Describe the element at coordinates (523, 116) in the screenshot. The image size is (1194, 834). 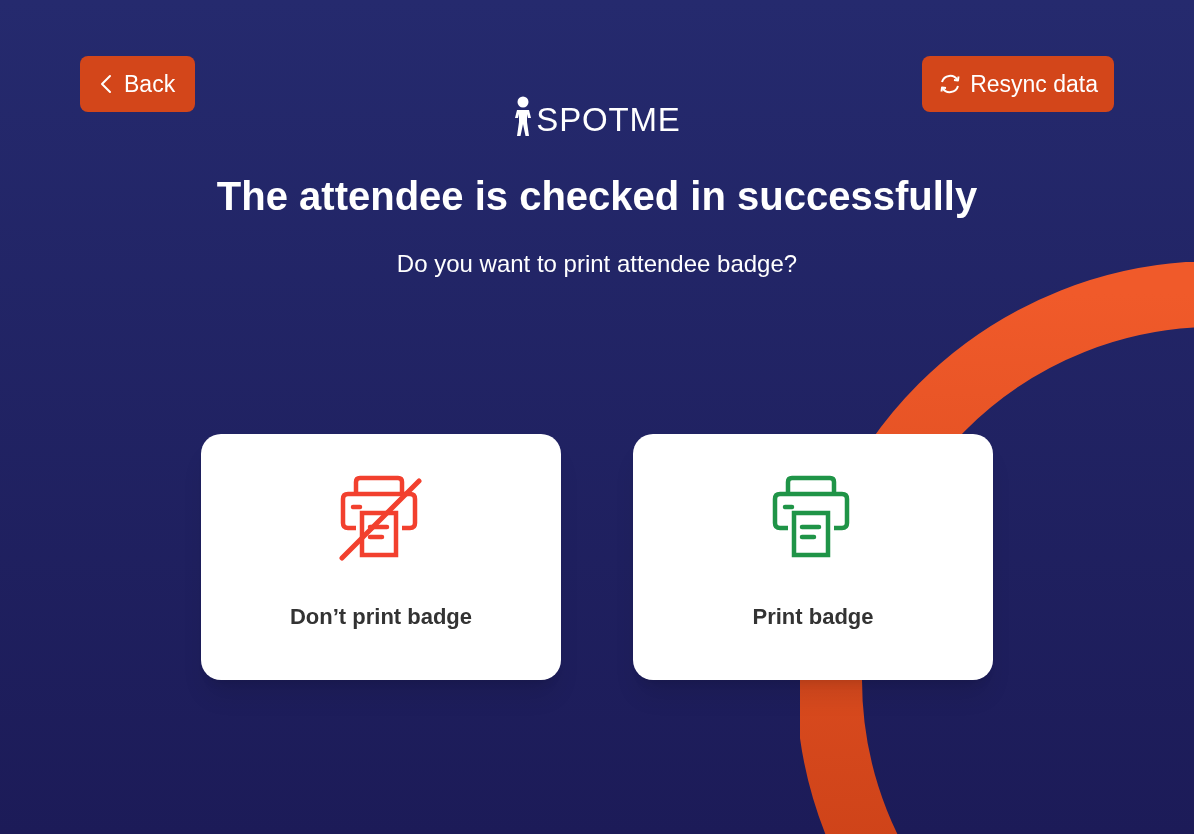
I see `person-logo-icon` at that location.